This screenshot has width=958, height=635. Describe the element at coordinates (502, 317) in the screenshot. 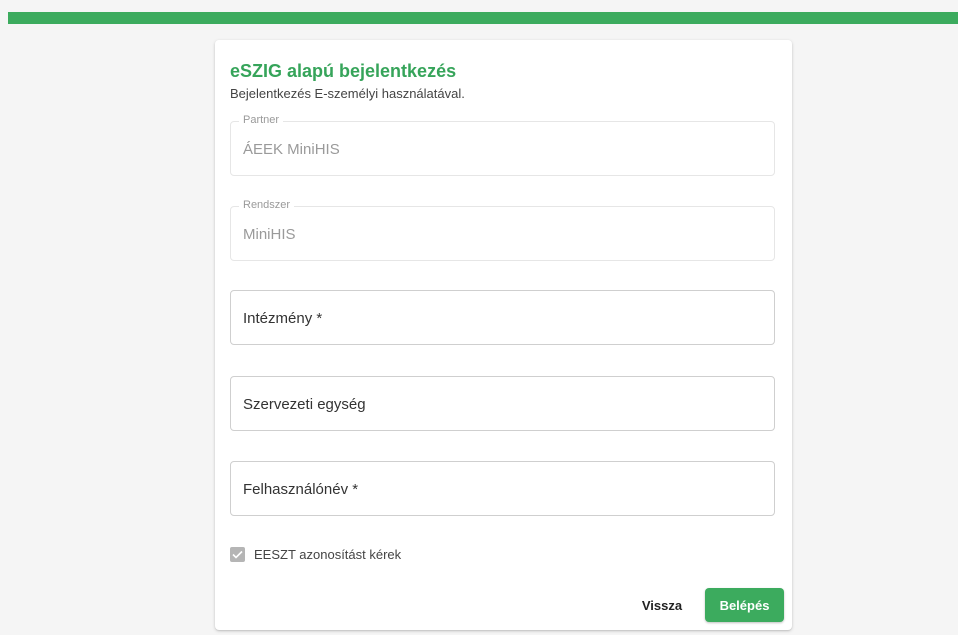

I see `intezmeny-field: Intézmény *` at that location.